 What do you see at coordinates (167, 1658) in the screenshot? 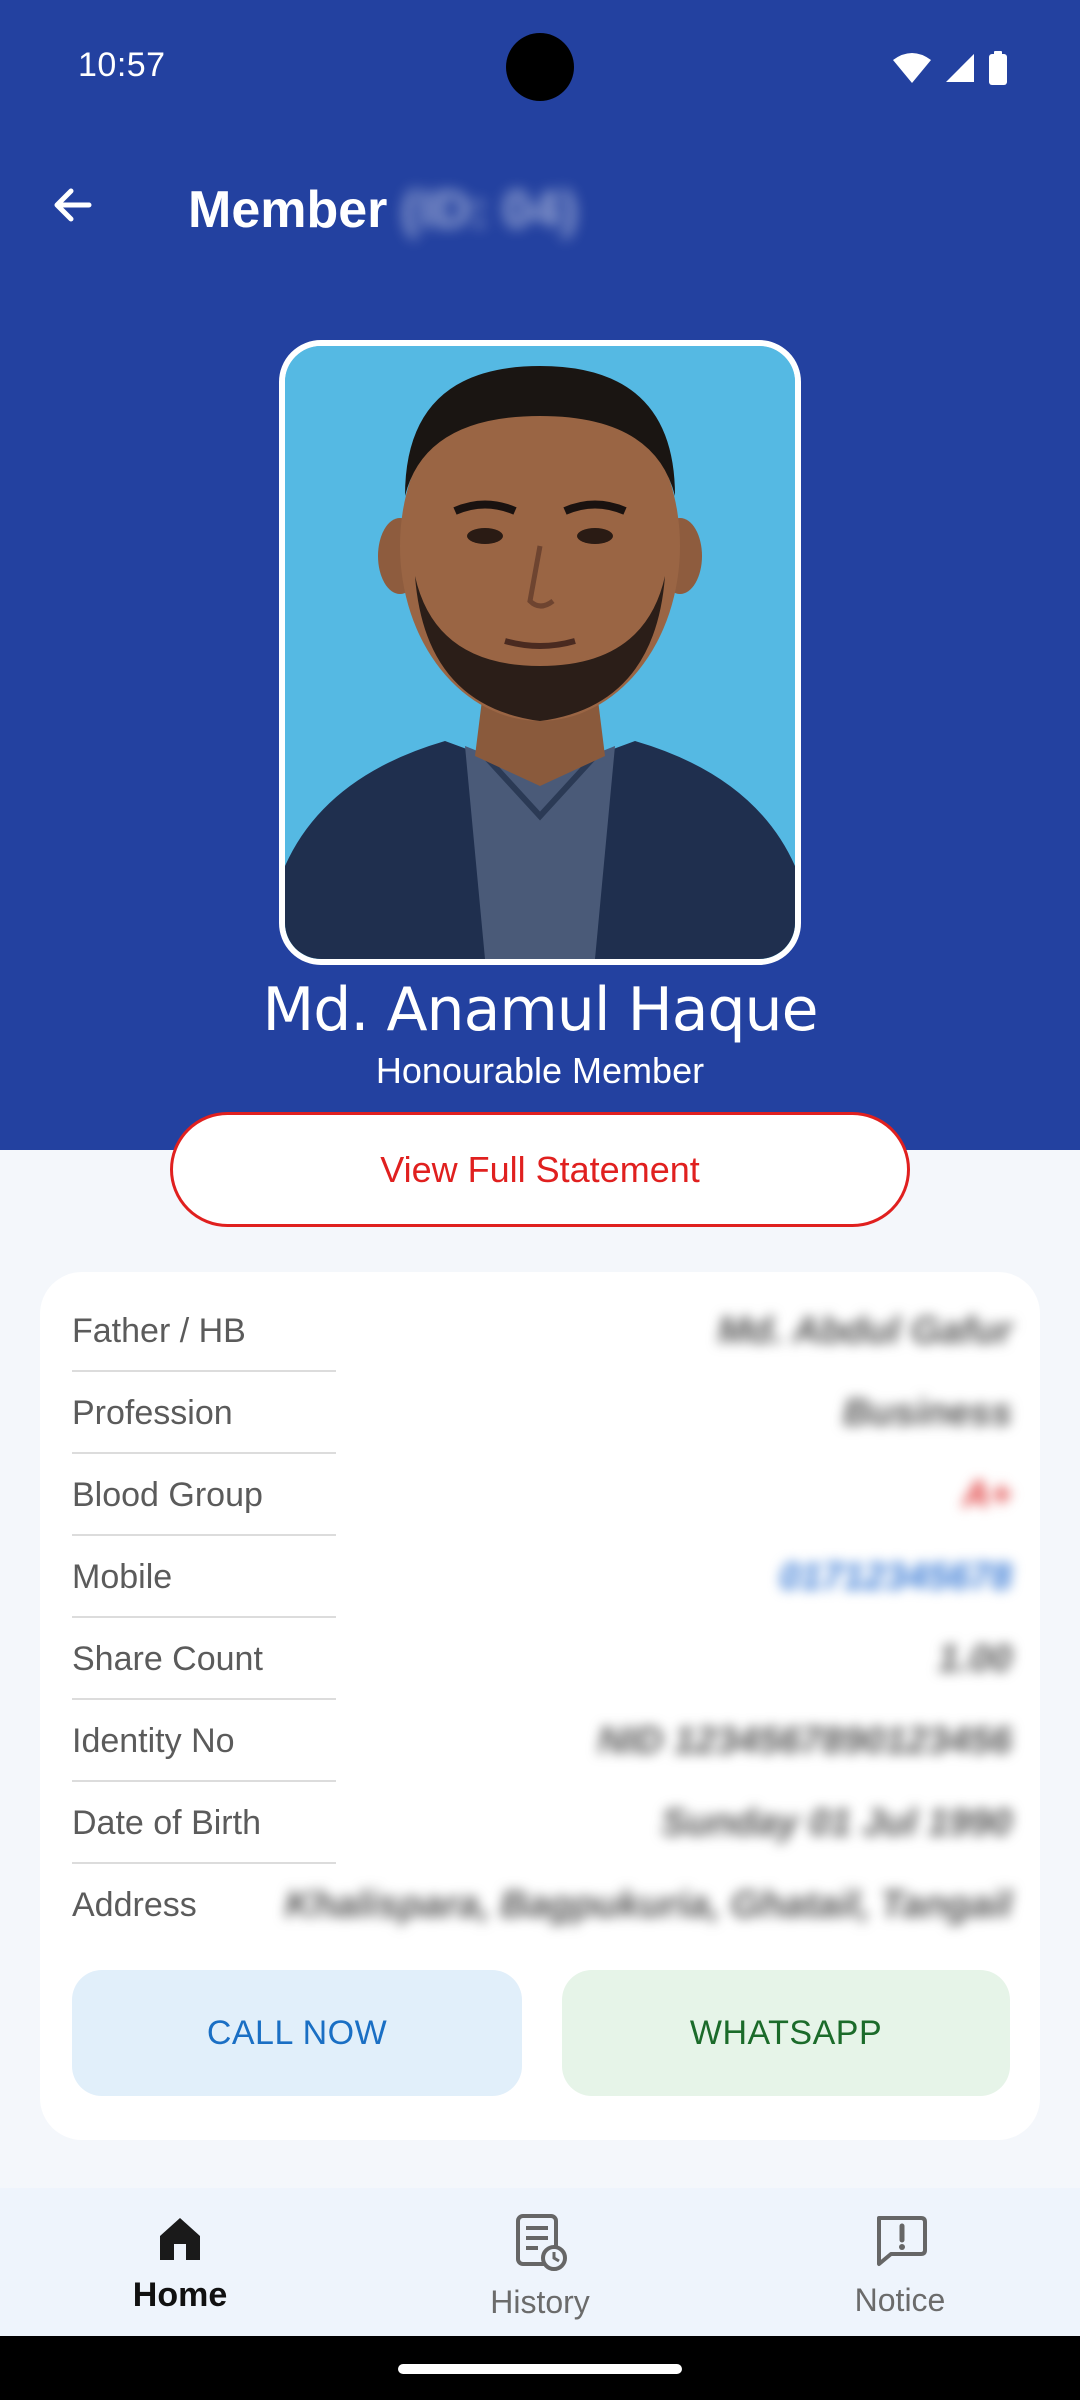
I see `info-label: Share Count` at bounding box center [167, 1658].